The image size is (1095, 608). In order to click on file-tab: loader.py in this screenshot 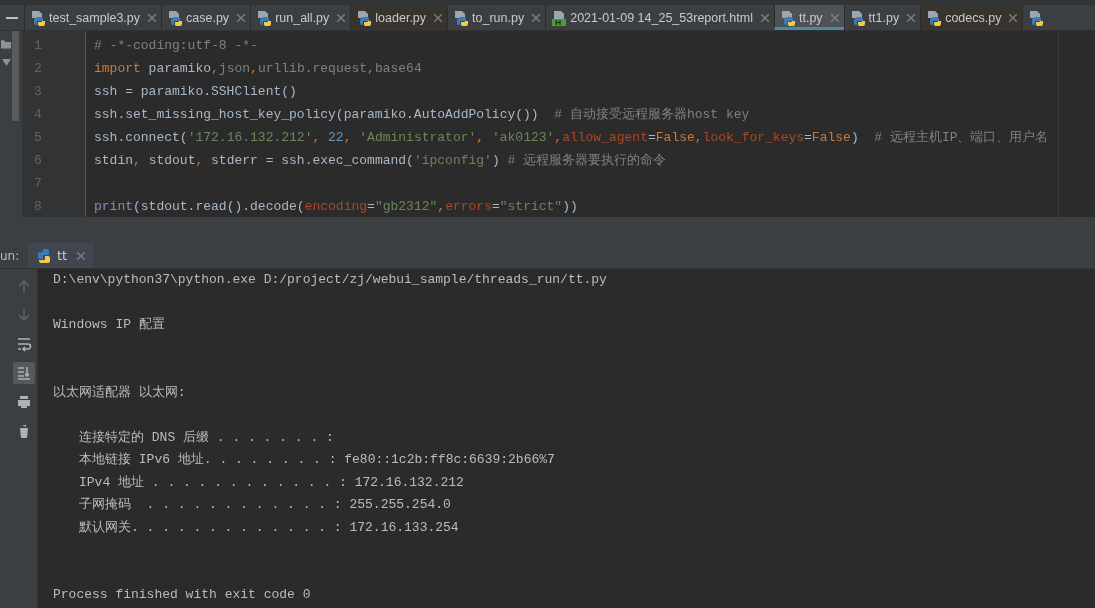, I will do `click(399, 17)`.